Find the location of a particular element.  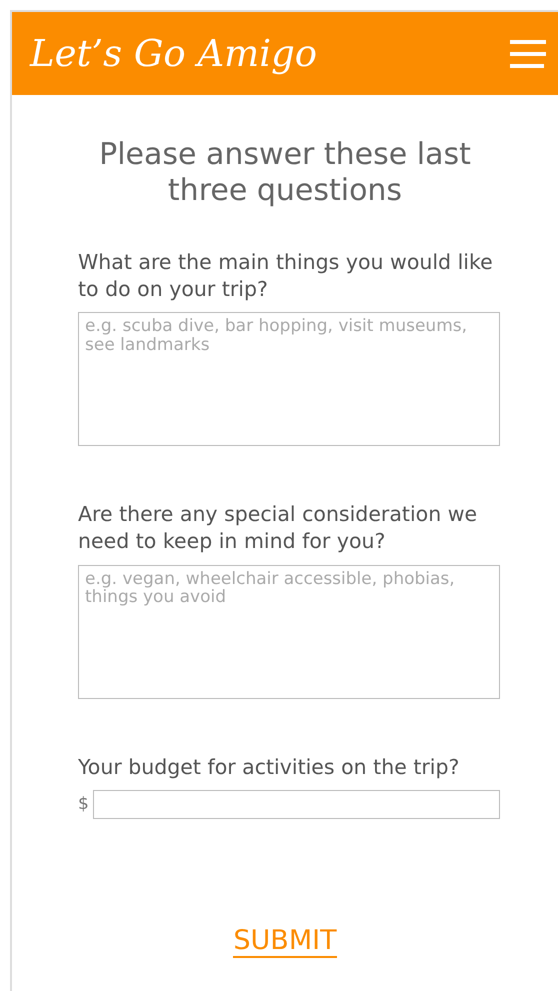

currency-symbol: $ is located at coordinates (83, 804).